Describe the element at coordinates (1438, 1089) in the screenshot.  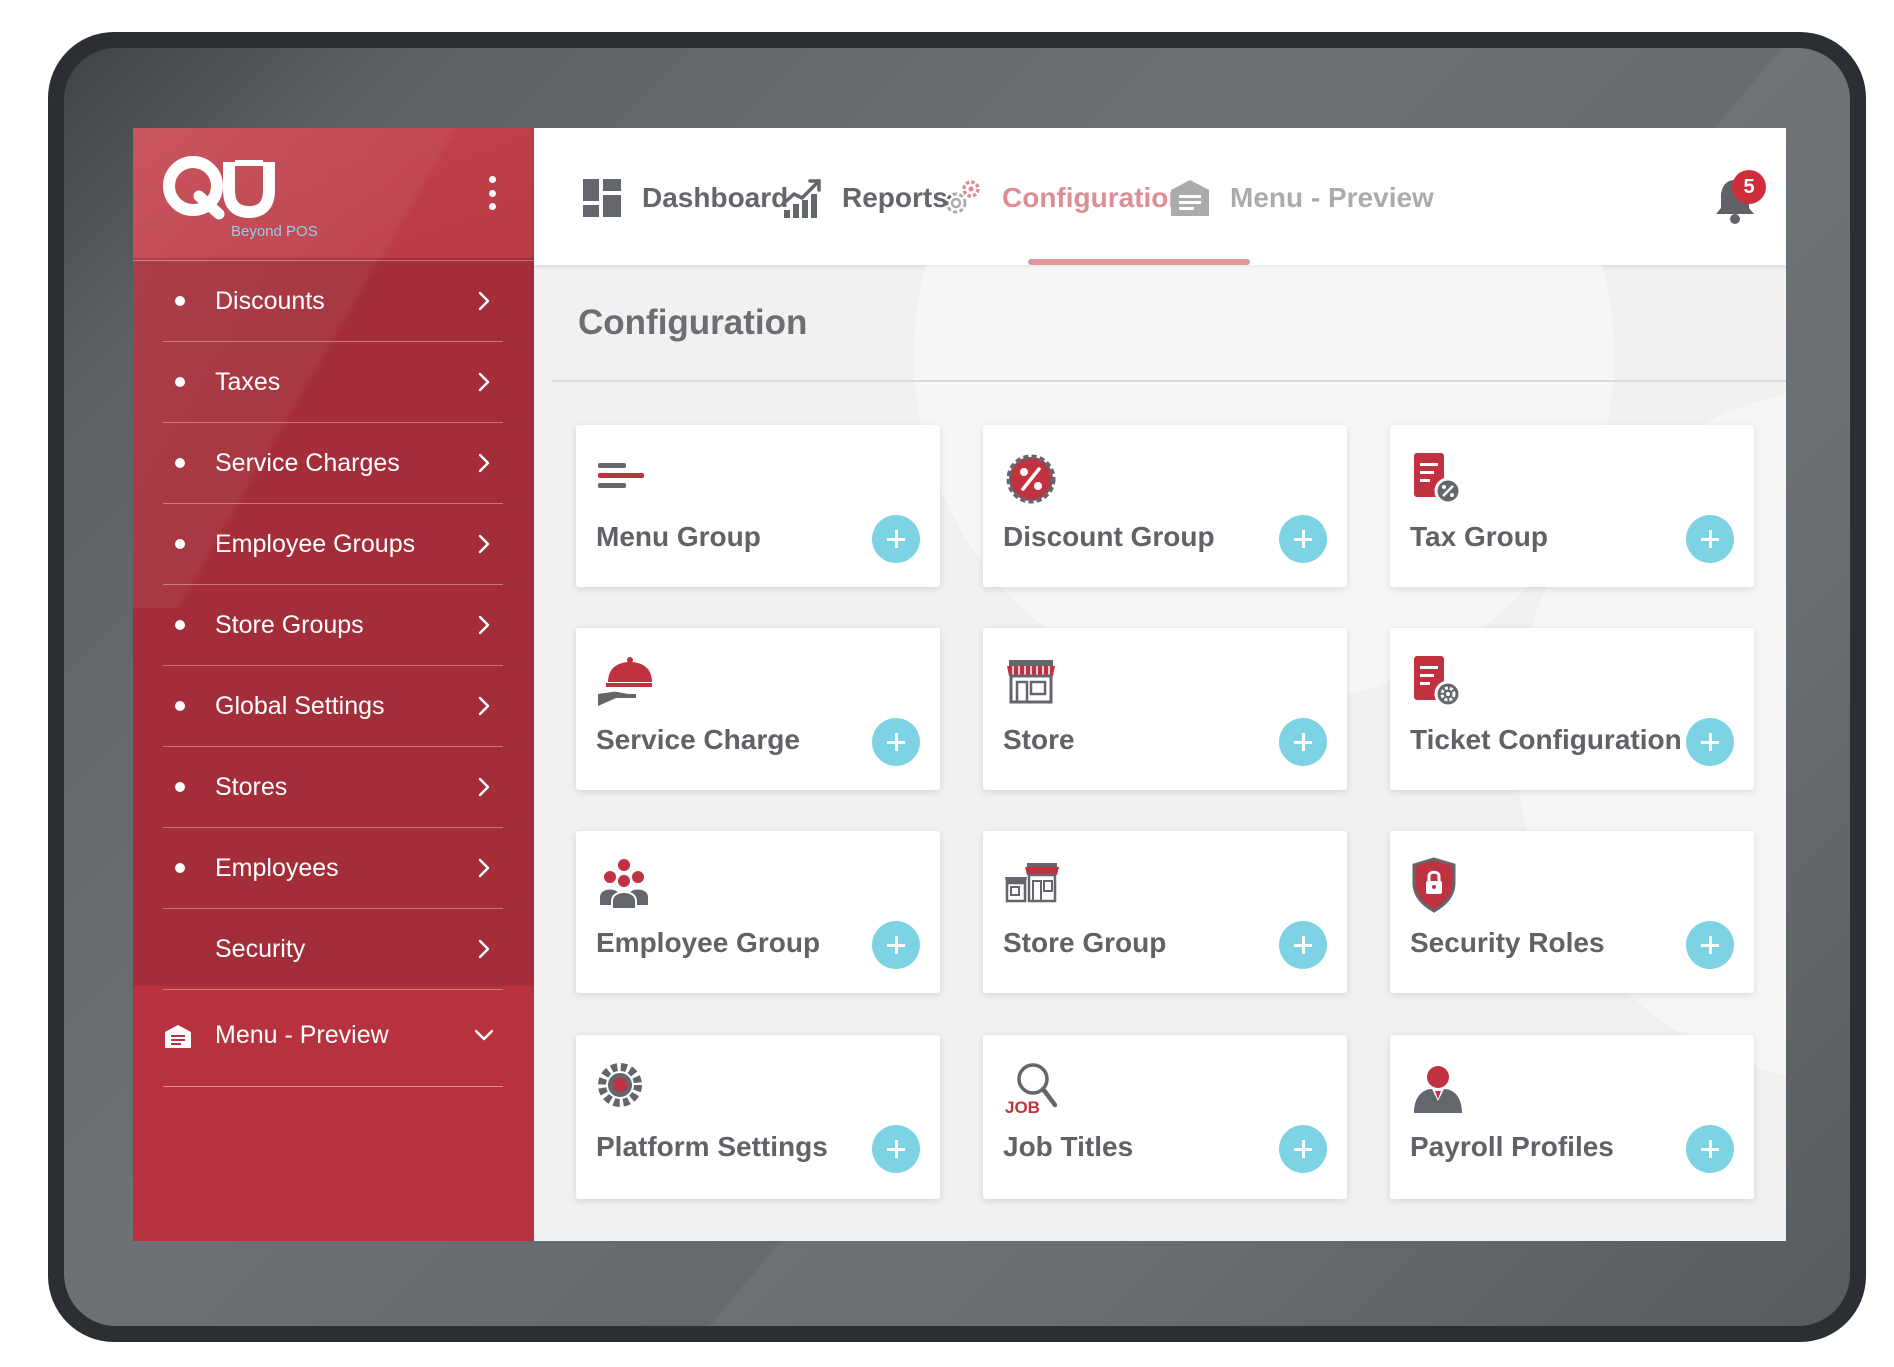
I see `payroll-profiles-icon` at that location.